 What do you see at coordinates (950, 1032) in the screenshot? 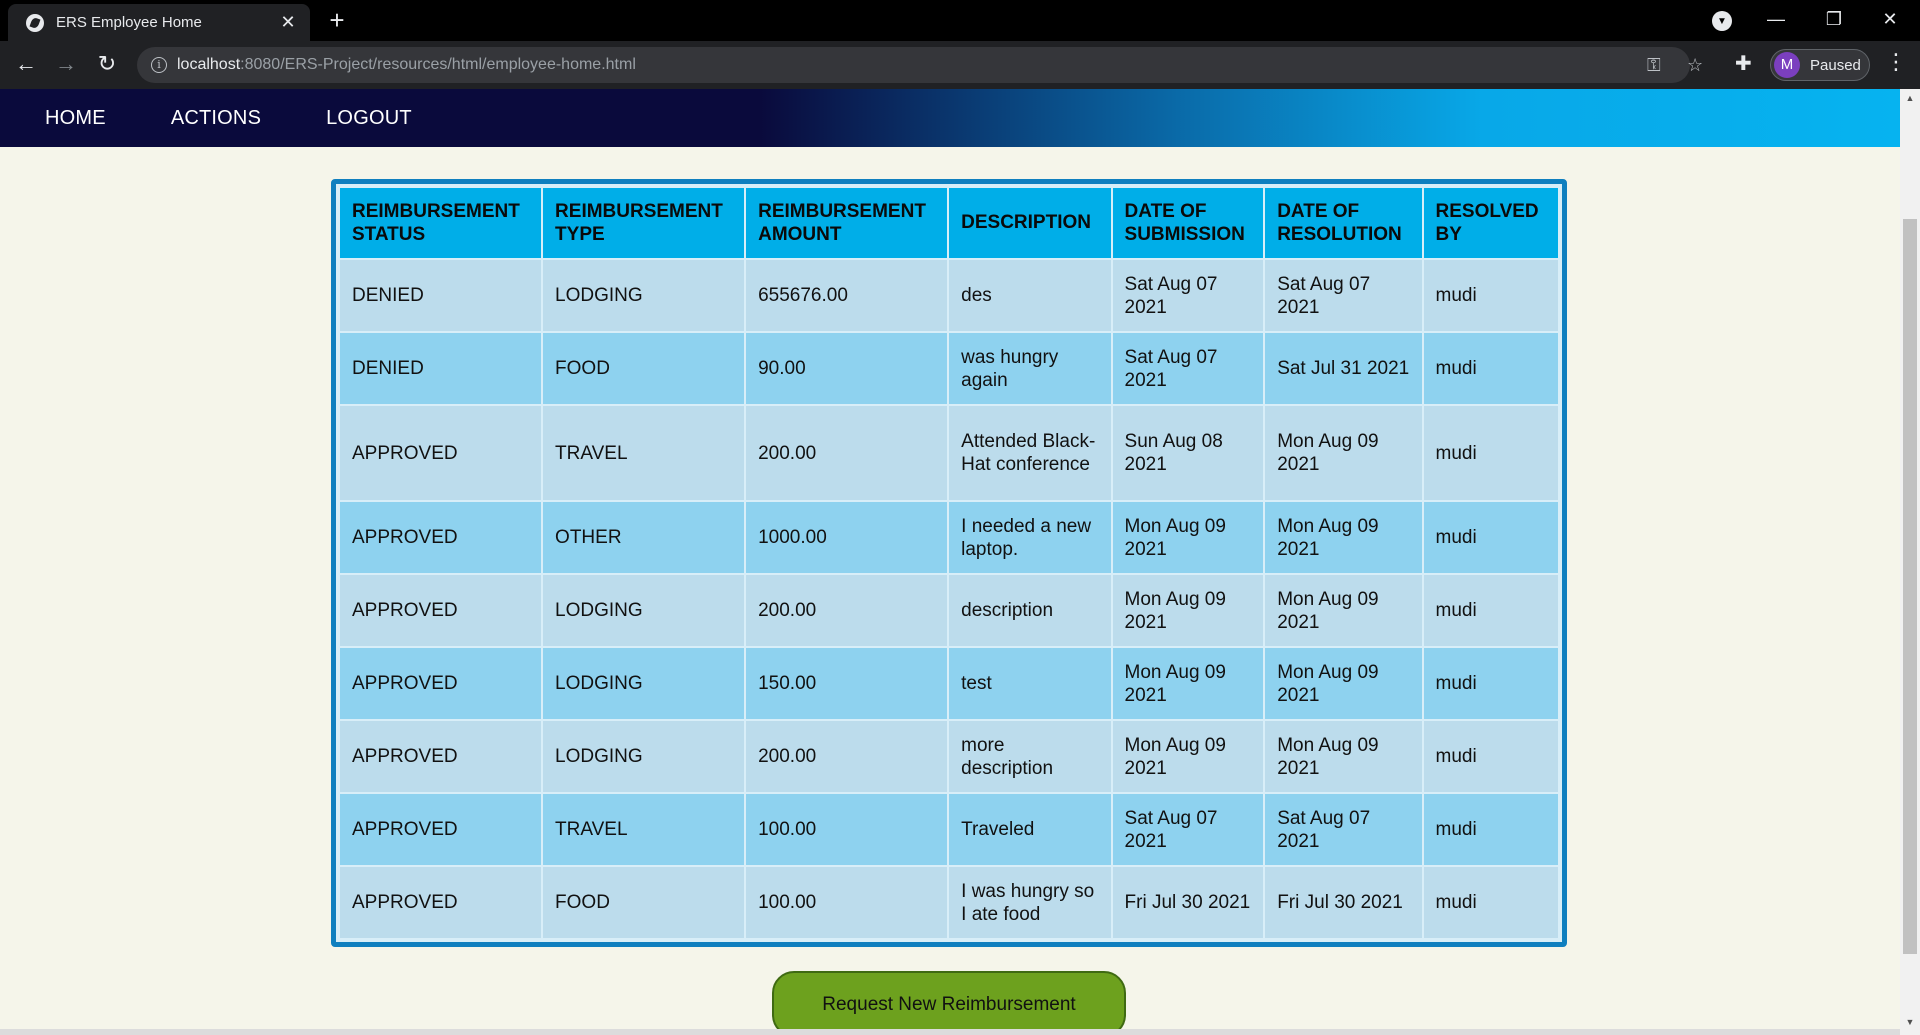
I see `horizontal-scrollbar` at bounding box center [950, 1032].